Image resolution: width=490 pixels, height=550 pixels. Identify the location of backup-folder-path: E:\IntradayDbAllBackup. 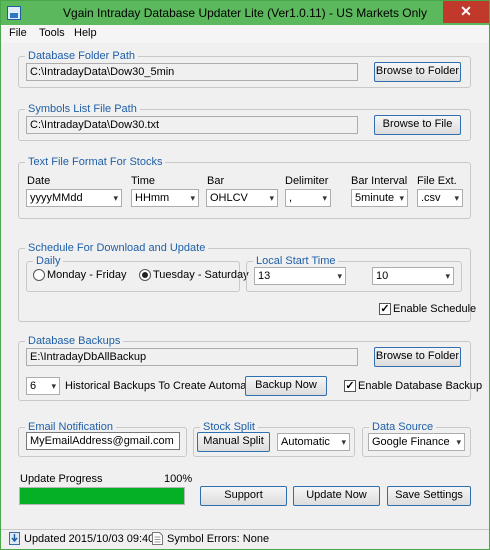
(192, 357).